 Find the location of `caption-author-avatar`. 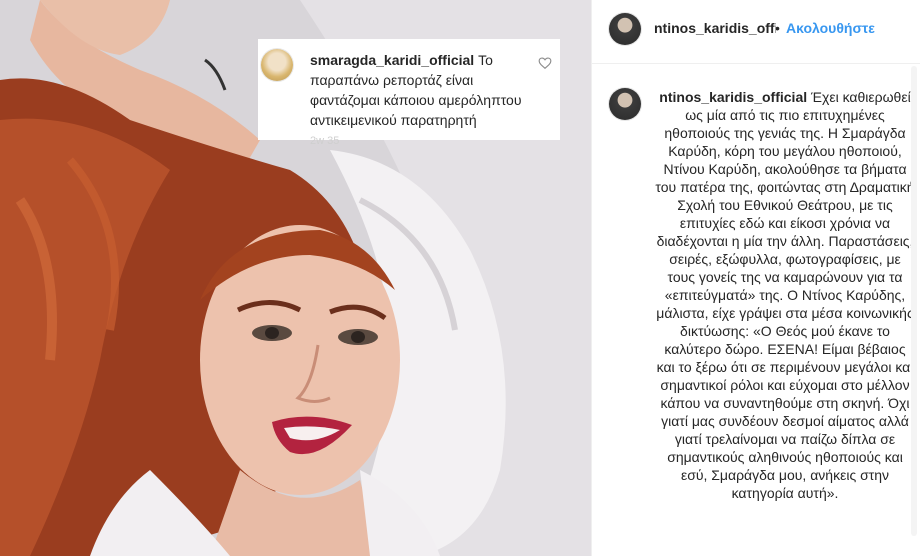

caption-author-avatar is located at coordinates (625, 104).